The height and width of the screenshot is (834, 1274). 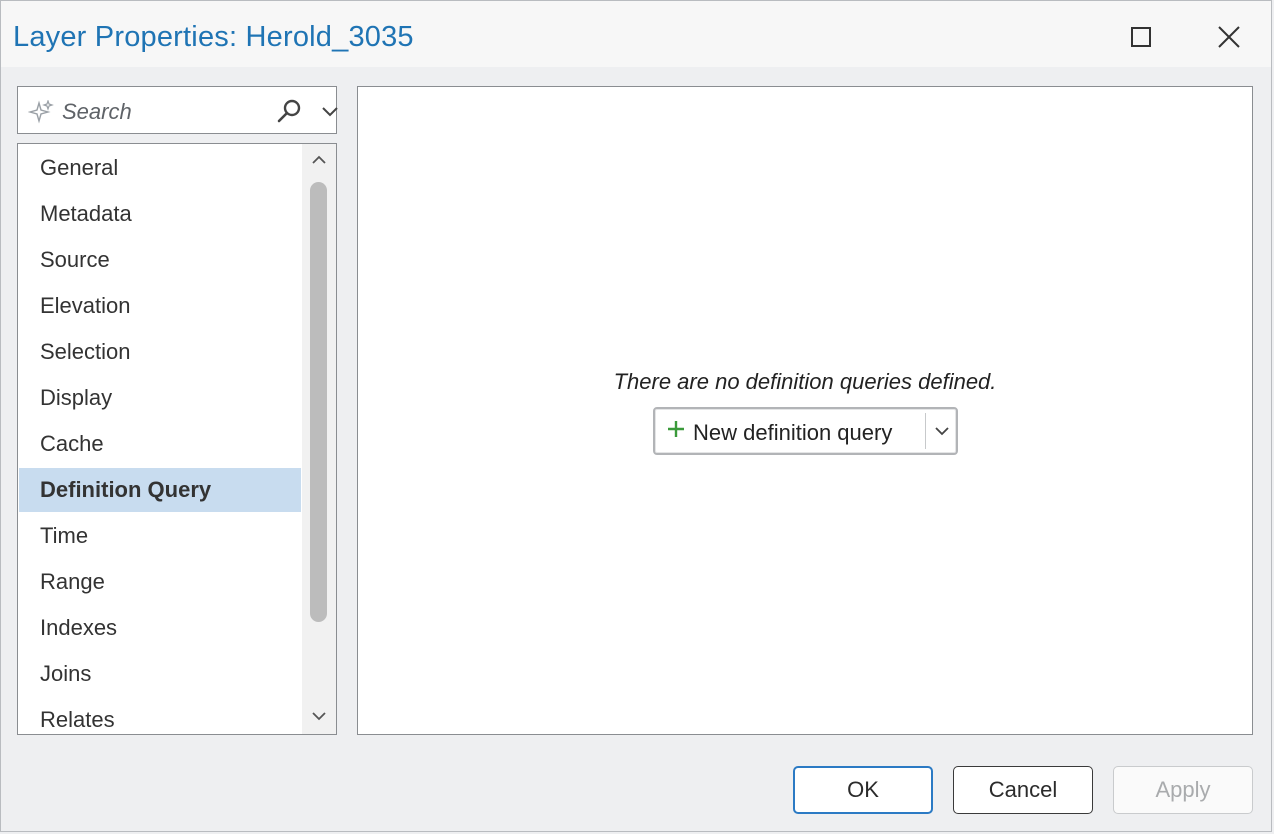 I want to click on cancel-button: Cancel, so click(x=1023, y=790).